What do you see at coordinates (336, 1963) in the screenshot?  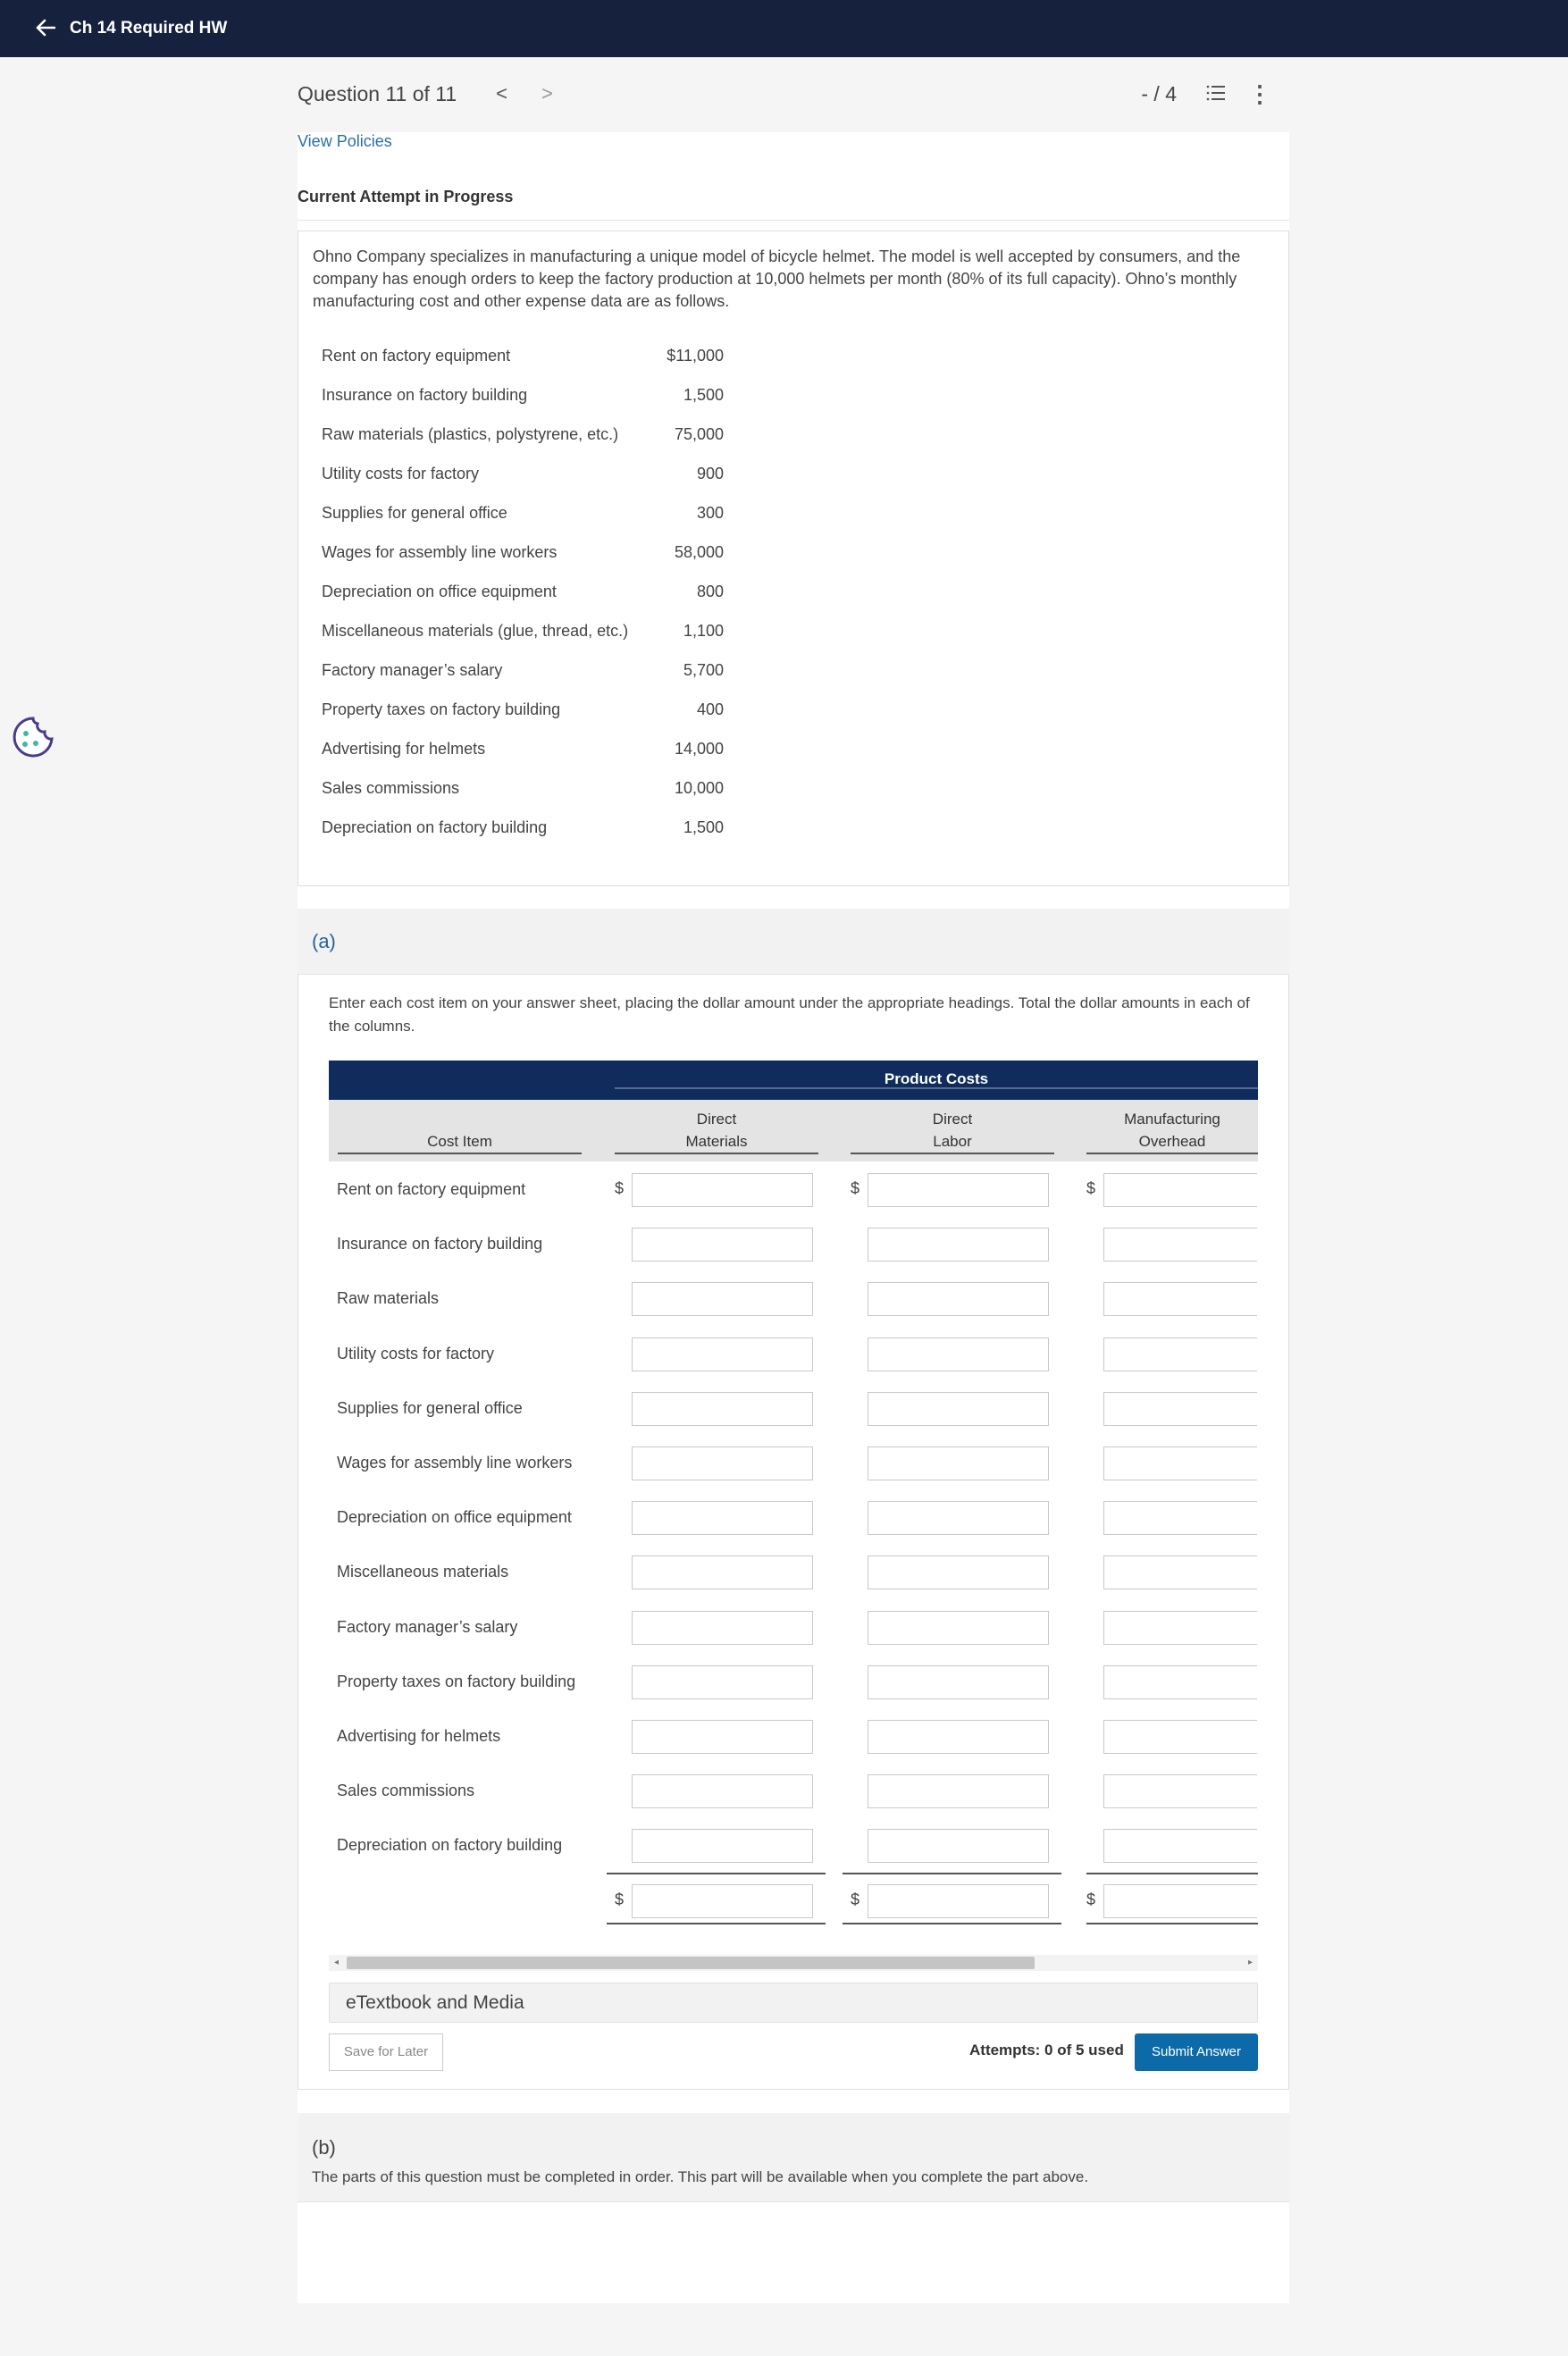 I see `scroll-left-icon: ◂` at bounding box center [336, 1963].